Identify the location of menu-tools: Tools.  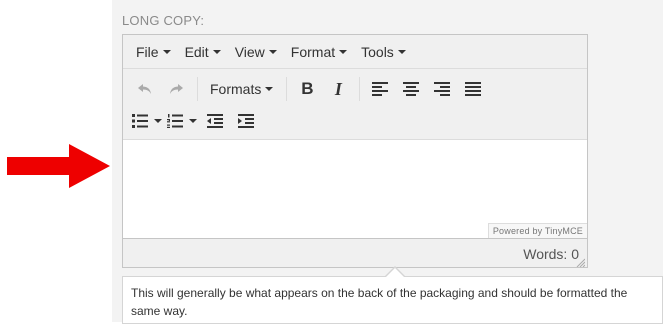
(383, 51).